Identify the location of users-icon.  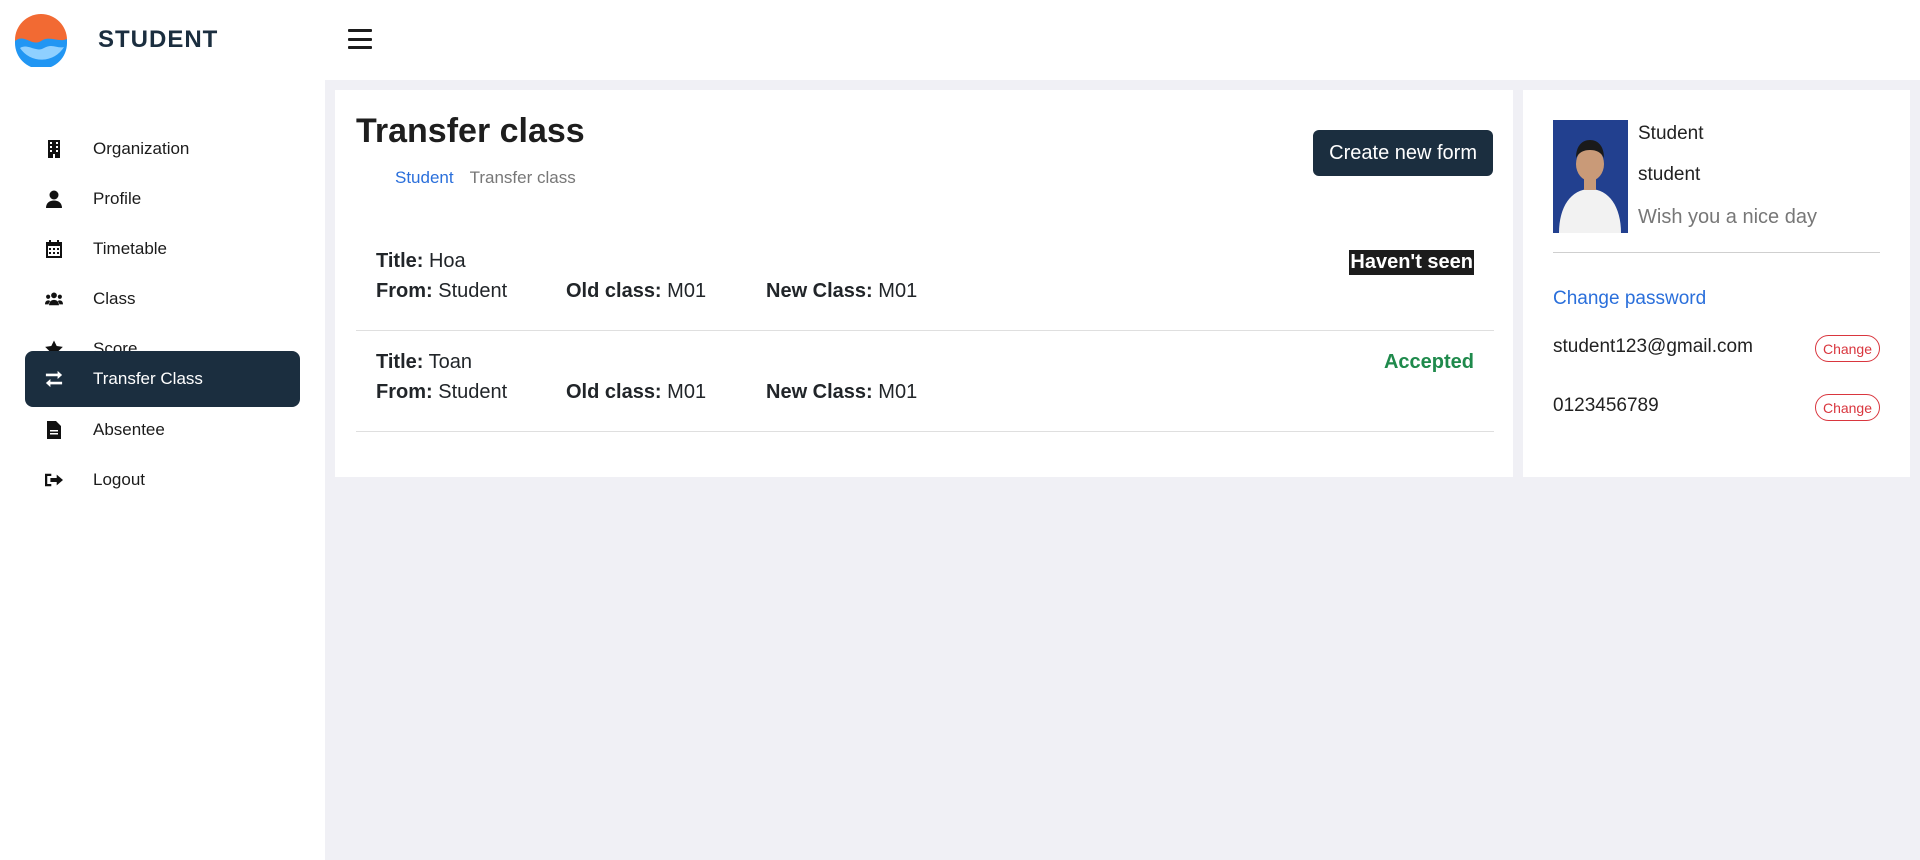
(54, 299).